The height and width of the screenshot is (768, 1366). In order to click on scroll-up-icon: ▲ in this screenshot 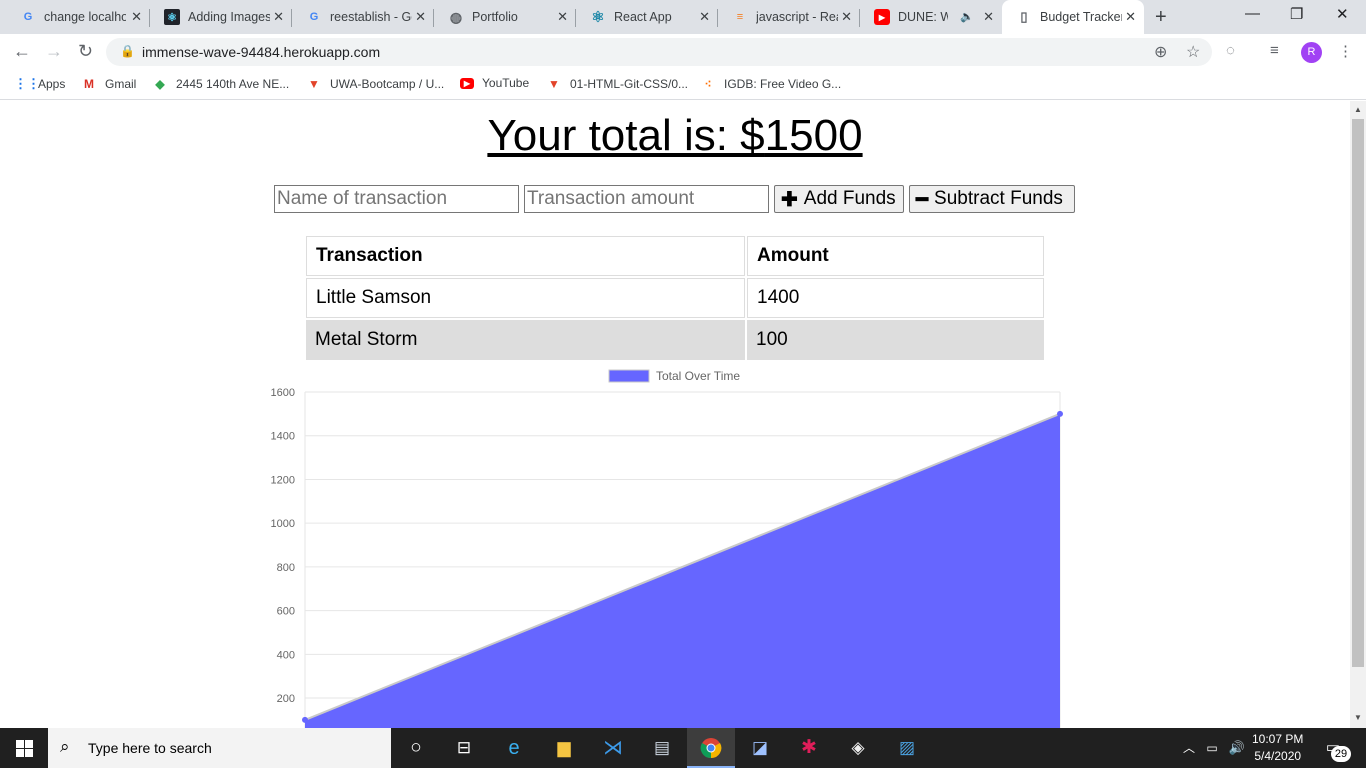, I will do `click(1358, 109)`.